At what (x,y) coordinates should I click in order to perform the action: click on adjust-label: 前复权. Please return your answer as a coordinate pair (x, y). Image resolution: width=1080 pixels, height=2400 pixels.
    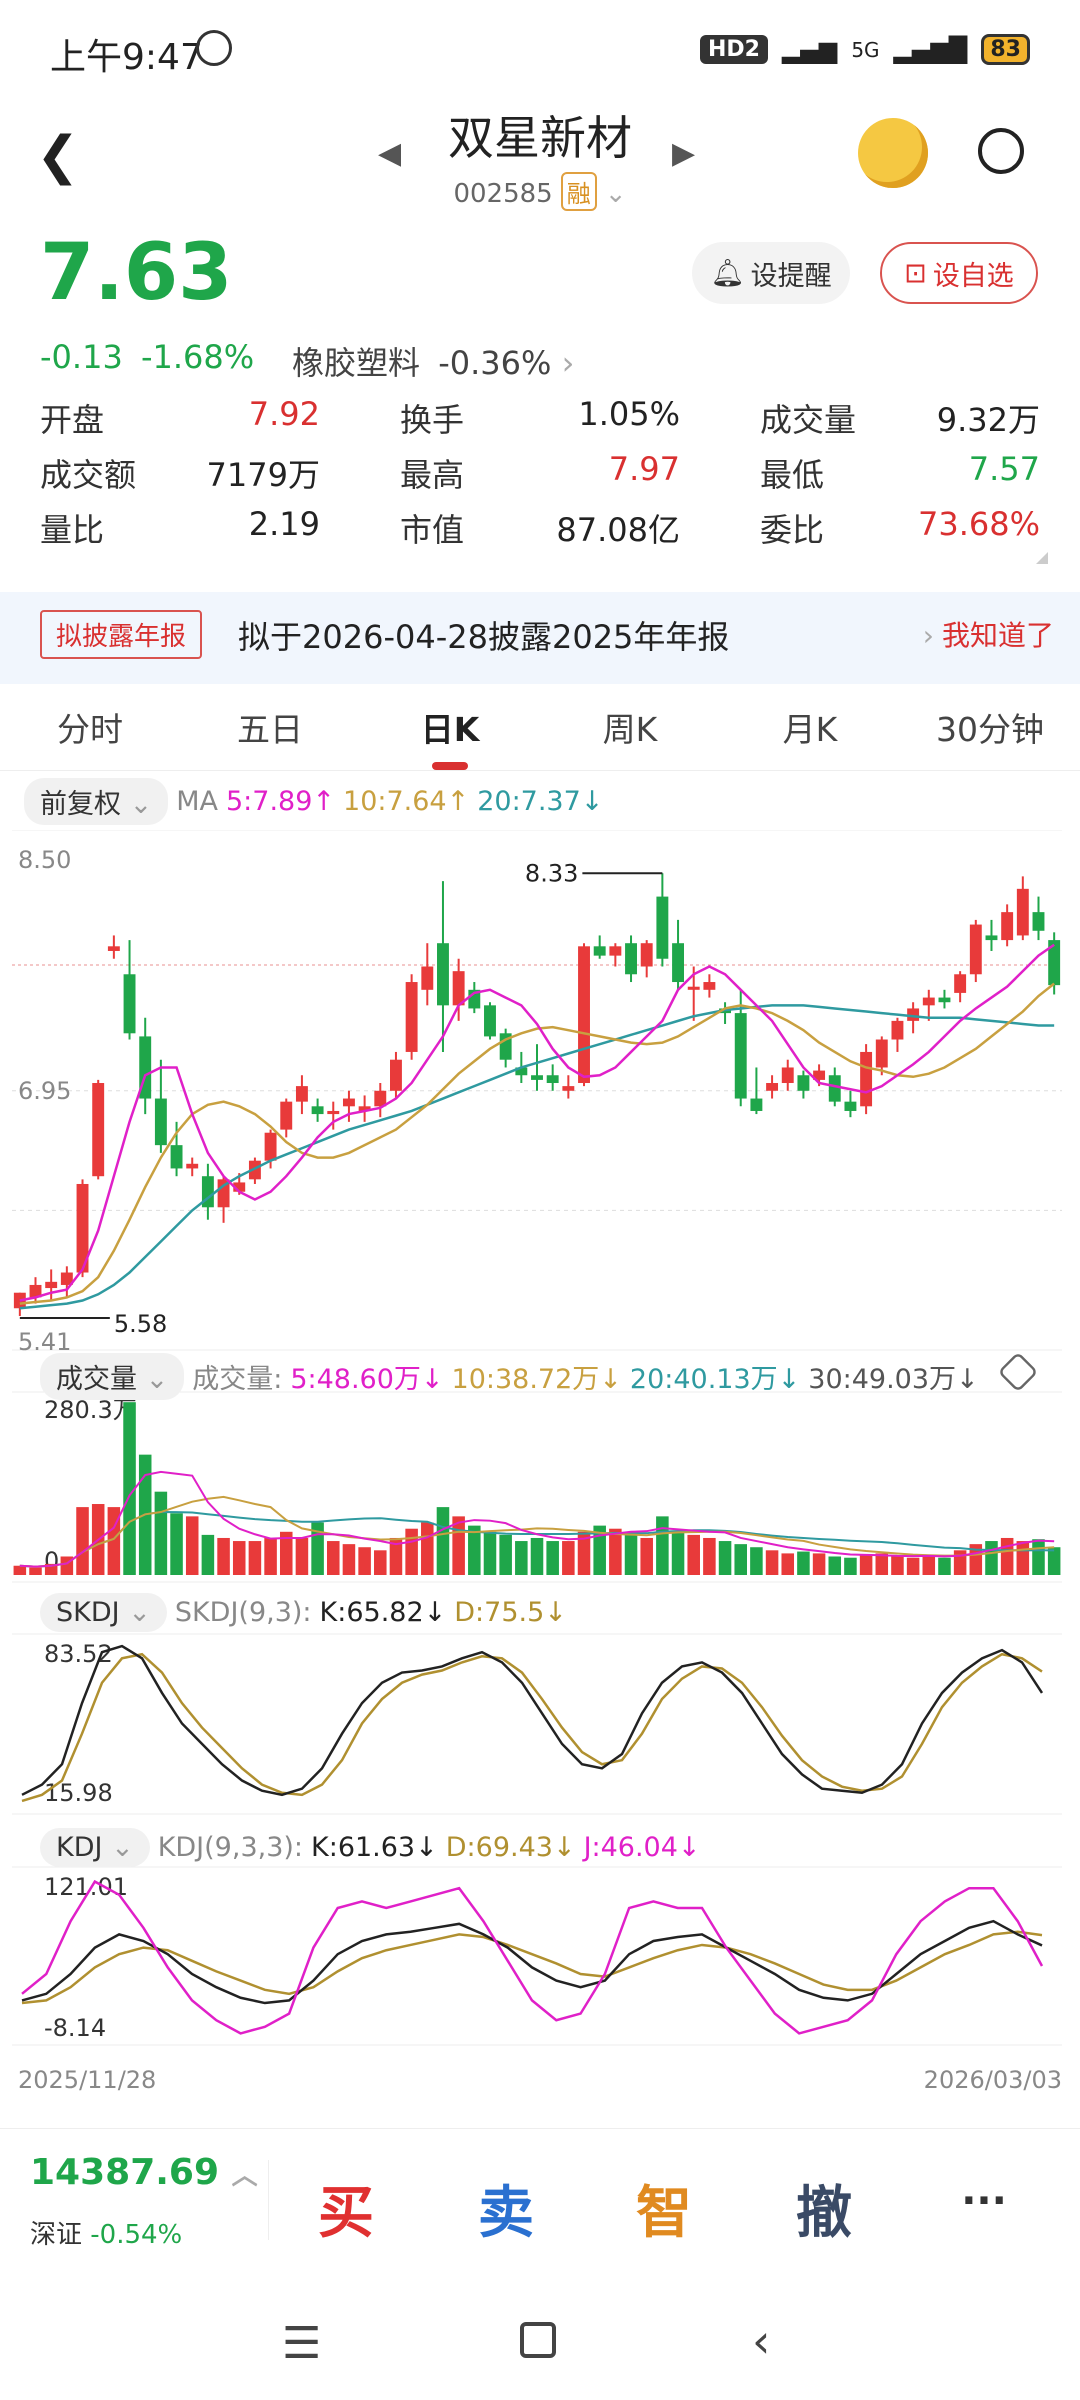
    Looking at the image, I should click on (80, 804).